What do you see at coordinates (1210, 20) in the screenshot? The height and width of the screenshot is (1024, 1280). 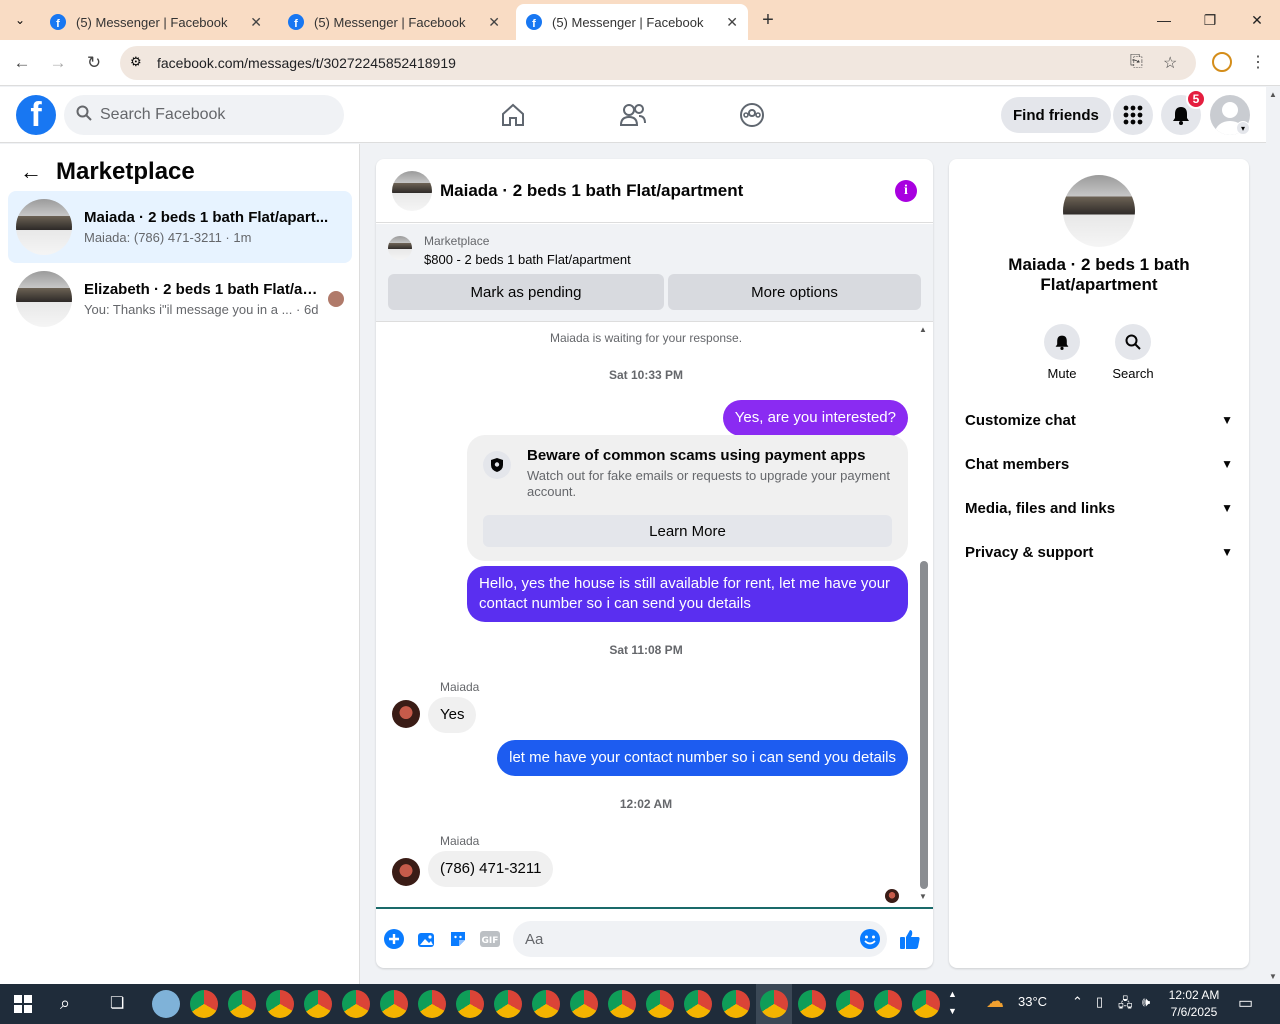 I see `restore-icon: ❐` at bounding box center [1210, 20].